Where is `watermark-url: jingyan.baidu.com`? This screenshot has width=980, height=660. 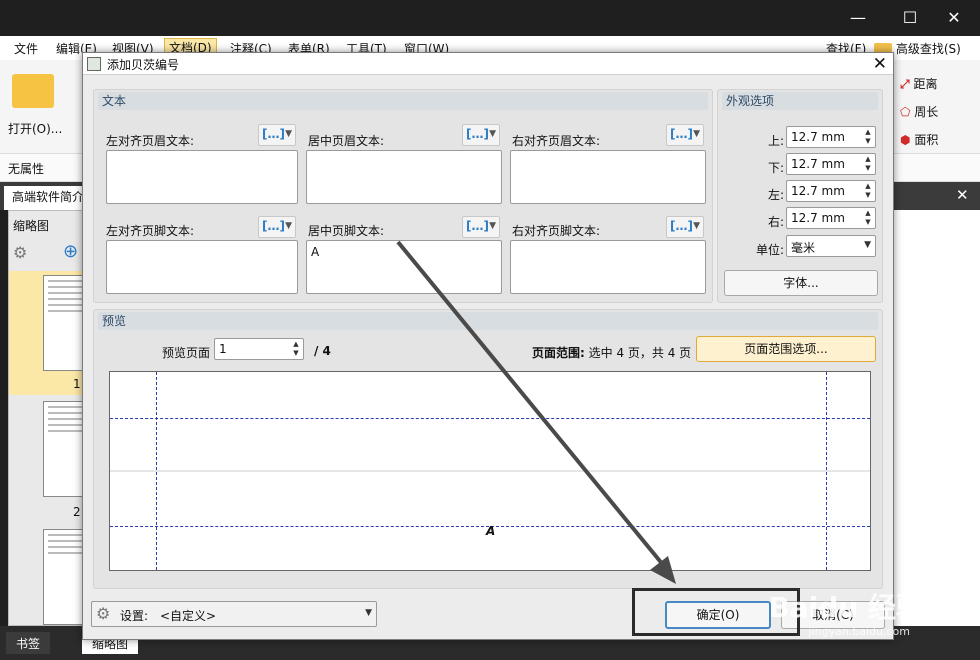
watermark-url: jingyan.baidu.com is located at coordinates (859, 631).